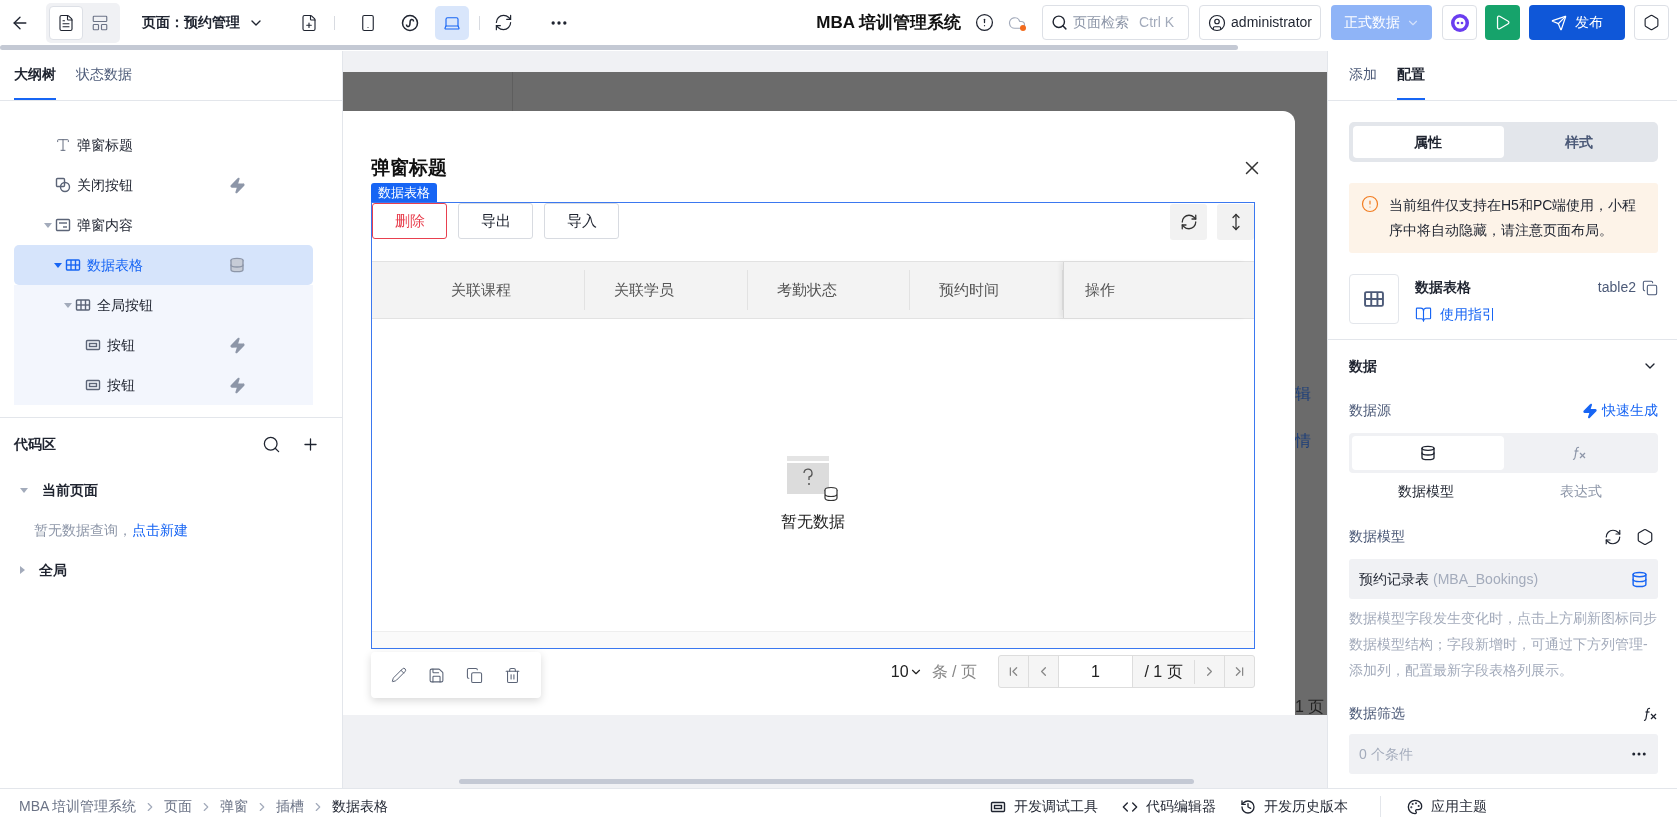  What do you see at coordinates (1620, 410) in the screenshot?
I see `quick-generate-link: 快速生成` at bounding box center [1620, 410].